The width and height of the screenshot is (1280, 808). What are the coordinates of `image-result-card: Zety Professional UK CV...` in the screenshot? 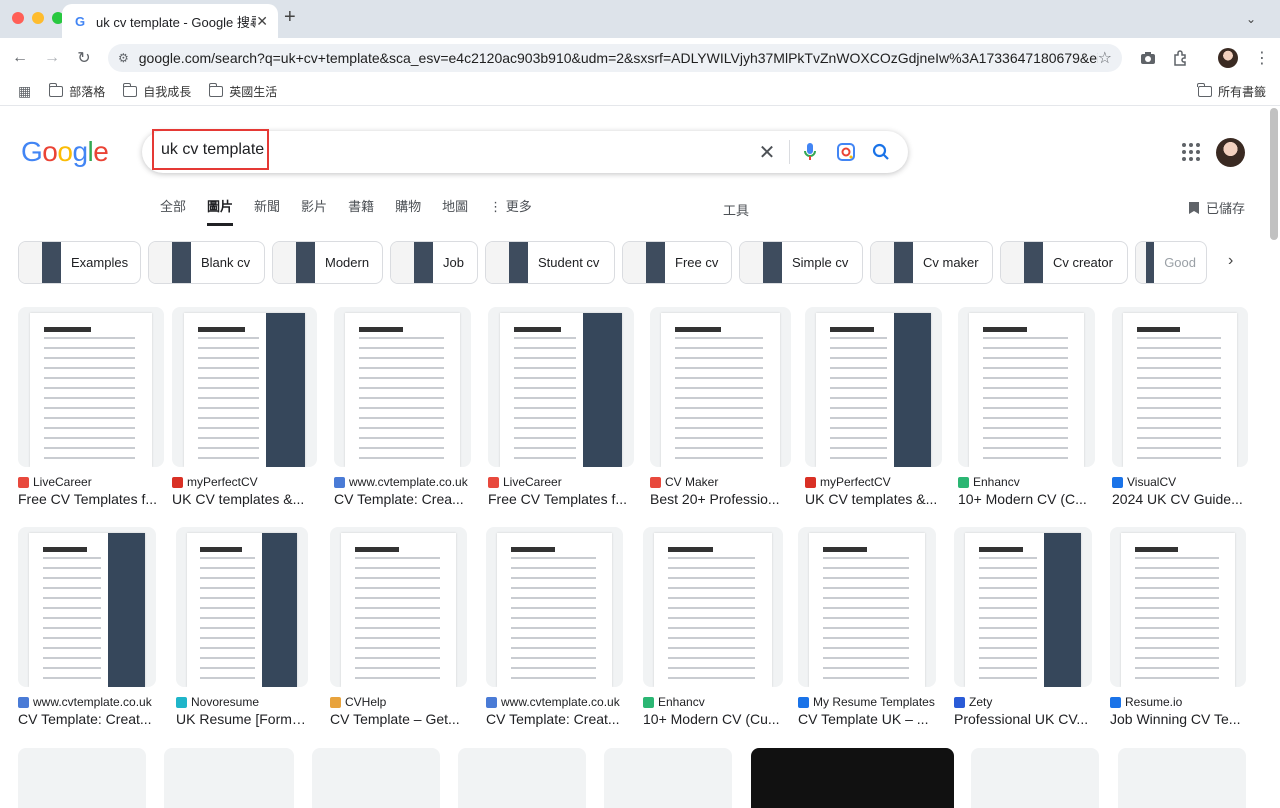 It's located at (1023, 627).